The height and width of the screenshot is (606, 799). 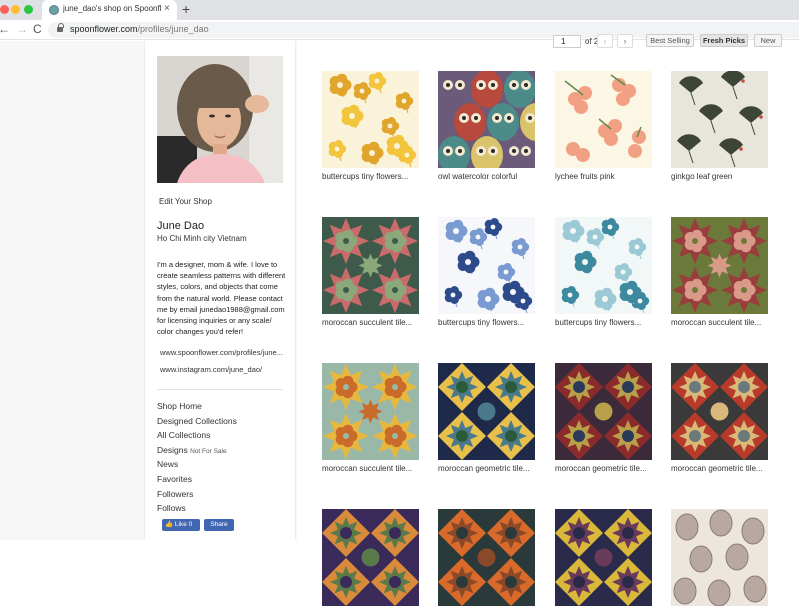 I want to click on profile-photo, so click(x=220, y=119).